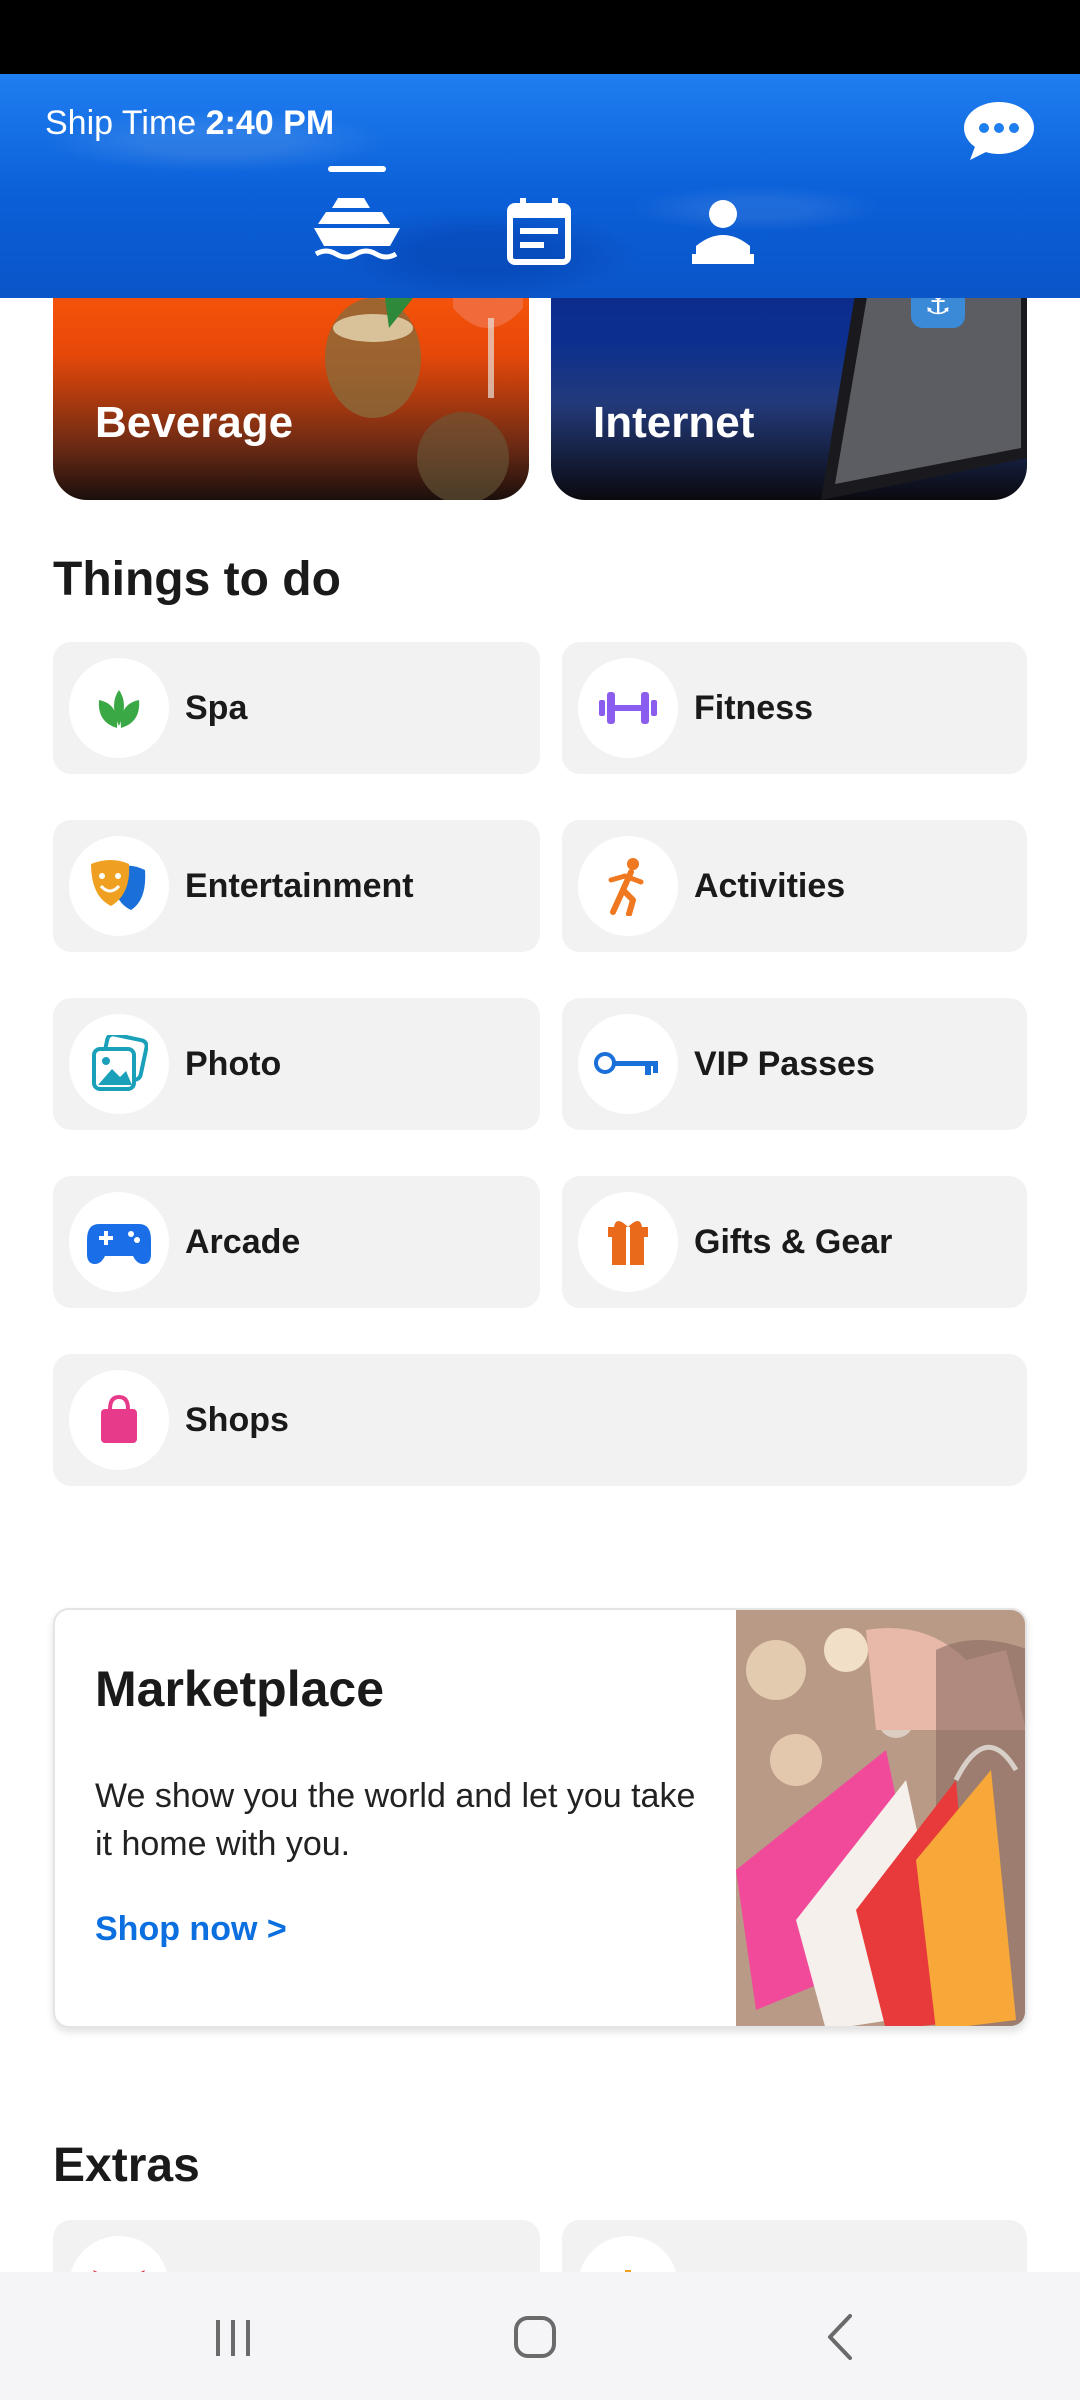  I want to click on tile-label: Spa, so click(216, 708).